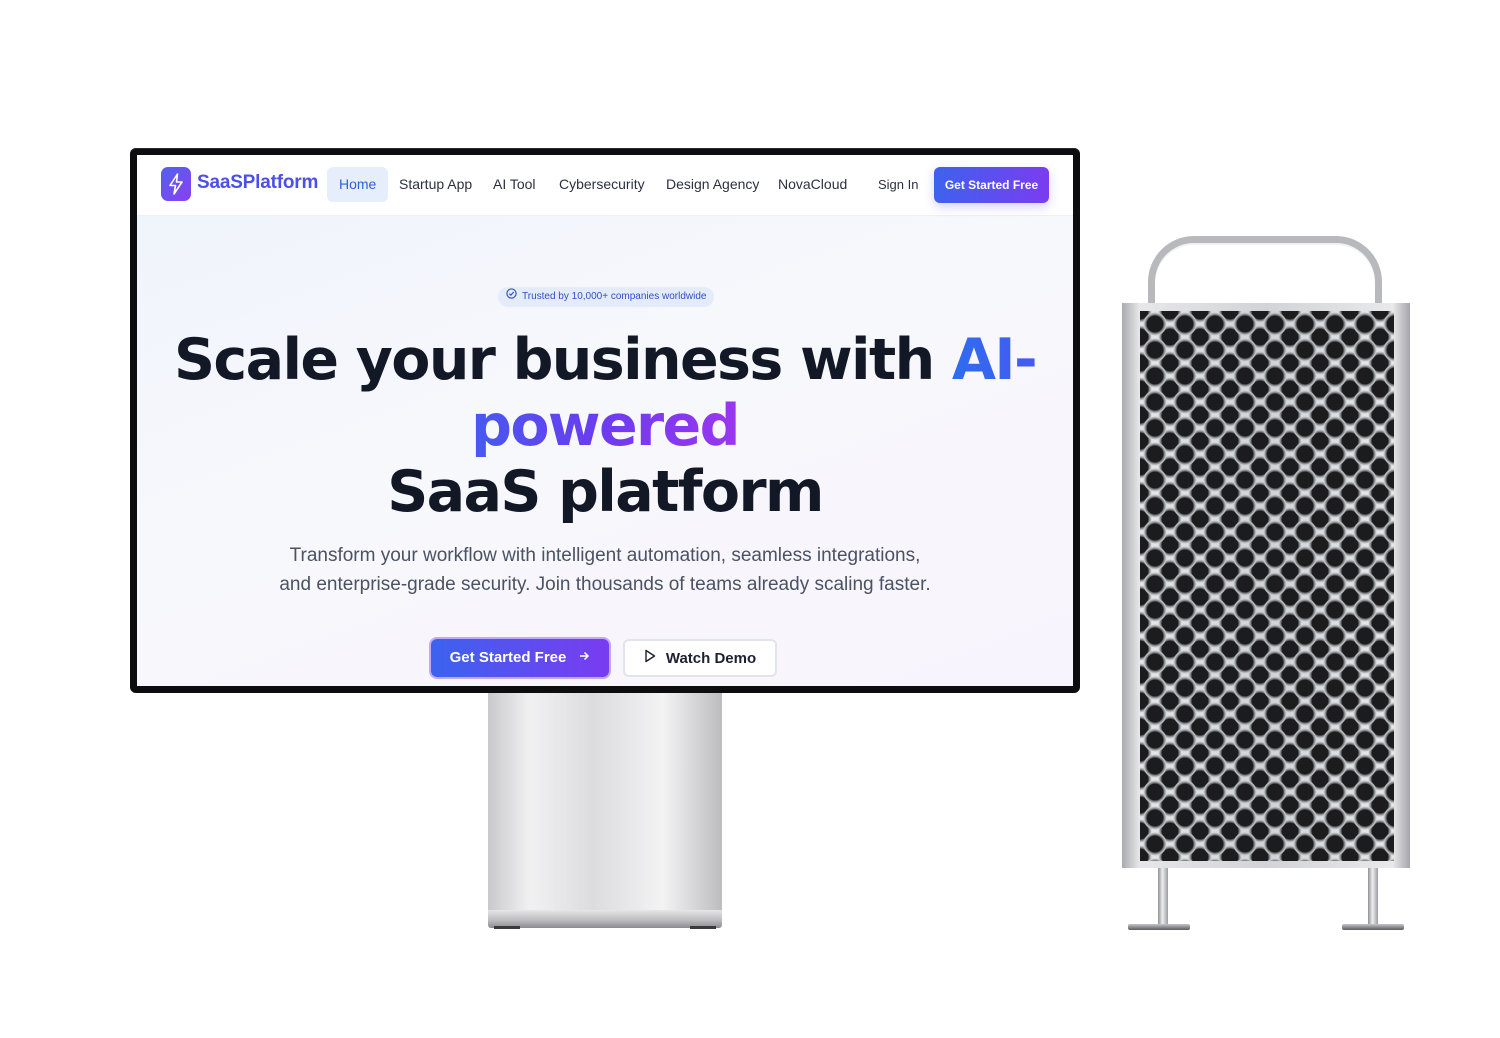 Image resolution: width=1500 pixels, height=1038 pixels. I want to click on nav-item-design-agency: Design Agency, so click(712, 184).